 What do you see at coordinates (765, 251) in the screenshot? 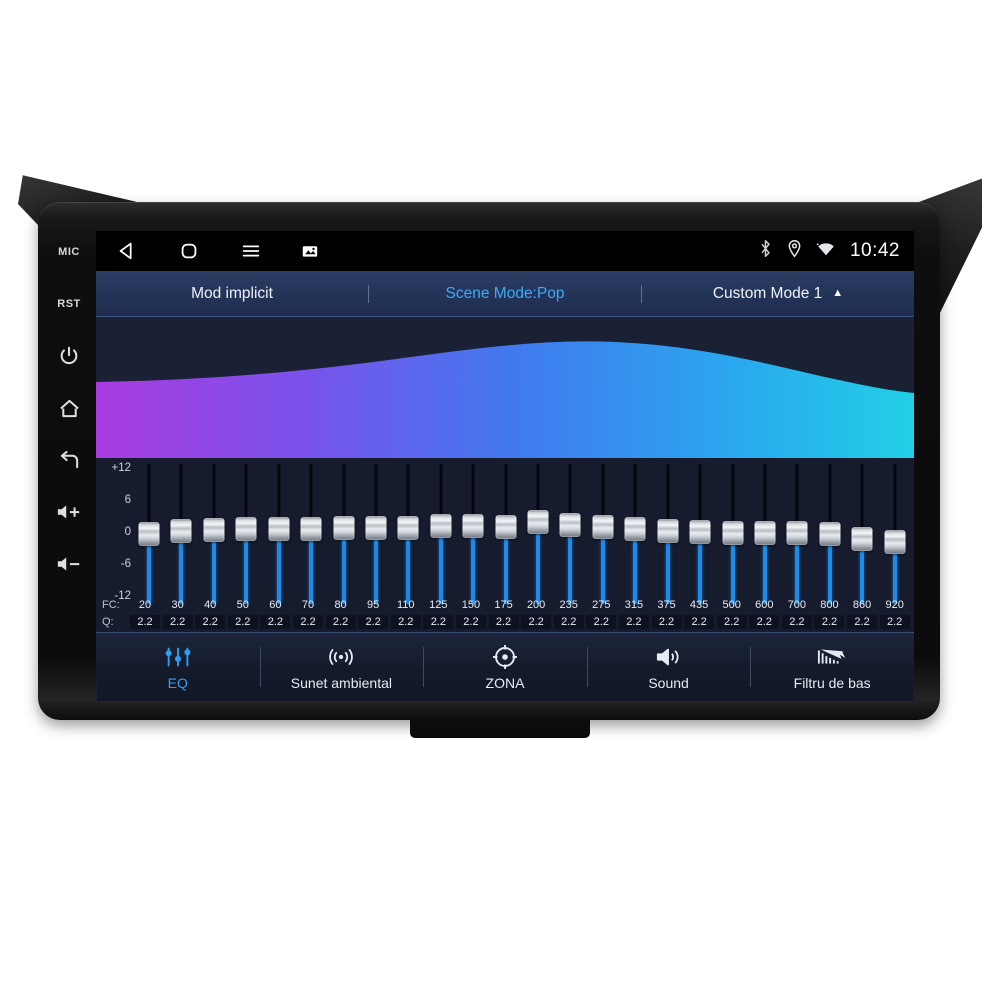
I see `bluetooth-icon` at bounding box center [765, 251].